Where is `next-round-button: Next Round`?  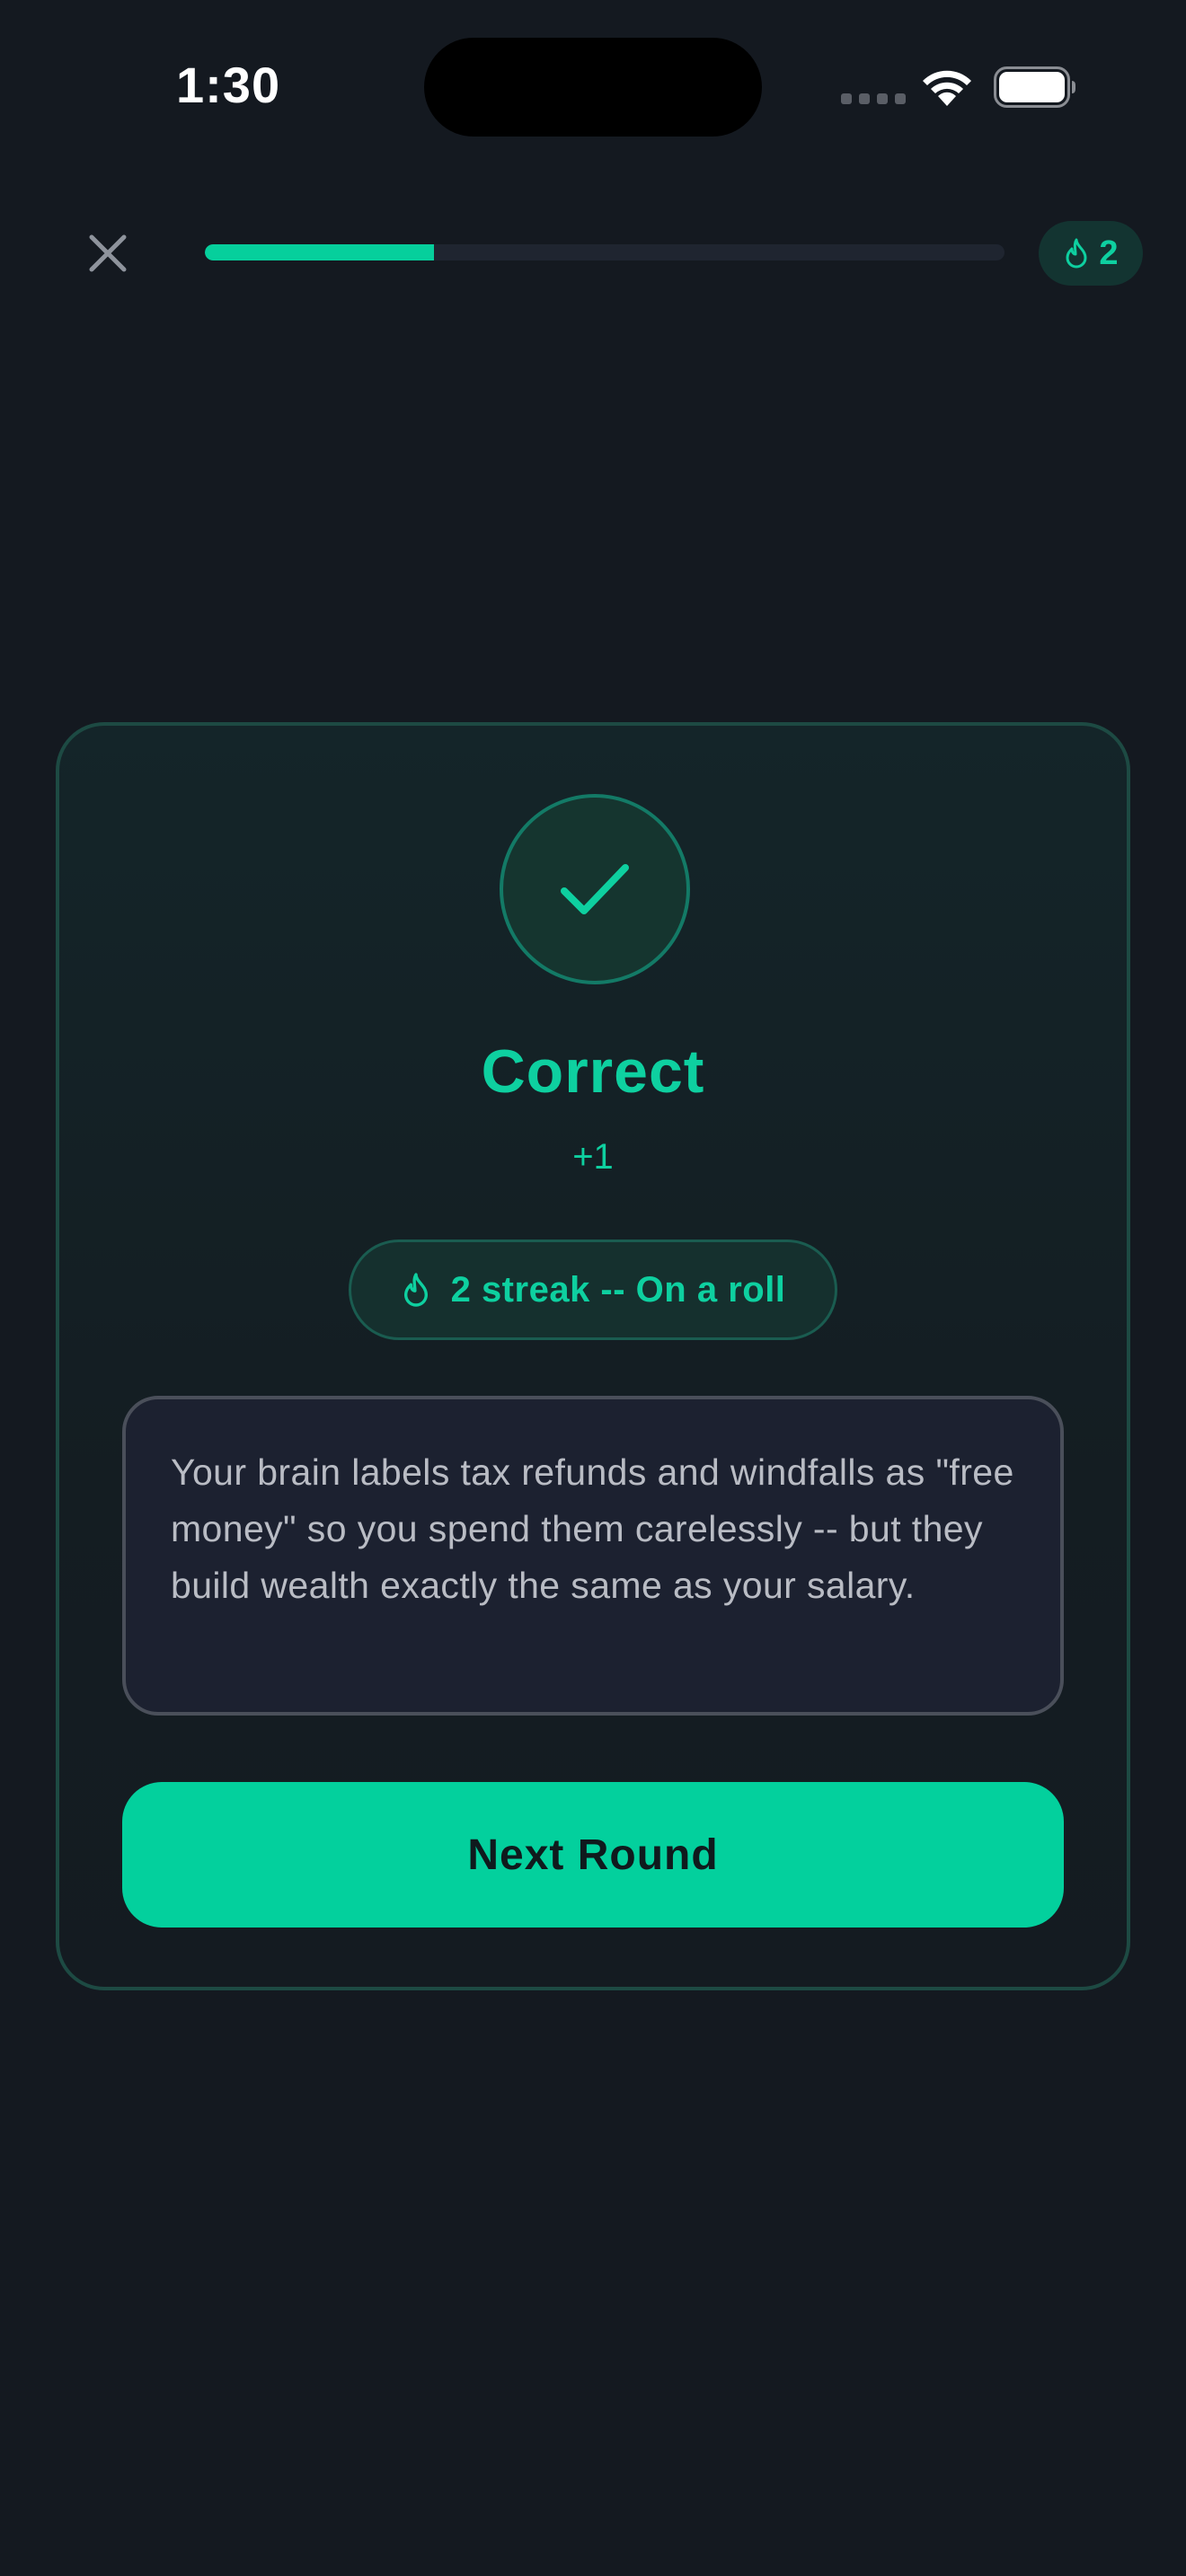 next-round-button: Next Round is located at coordinates (593, 1855).